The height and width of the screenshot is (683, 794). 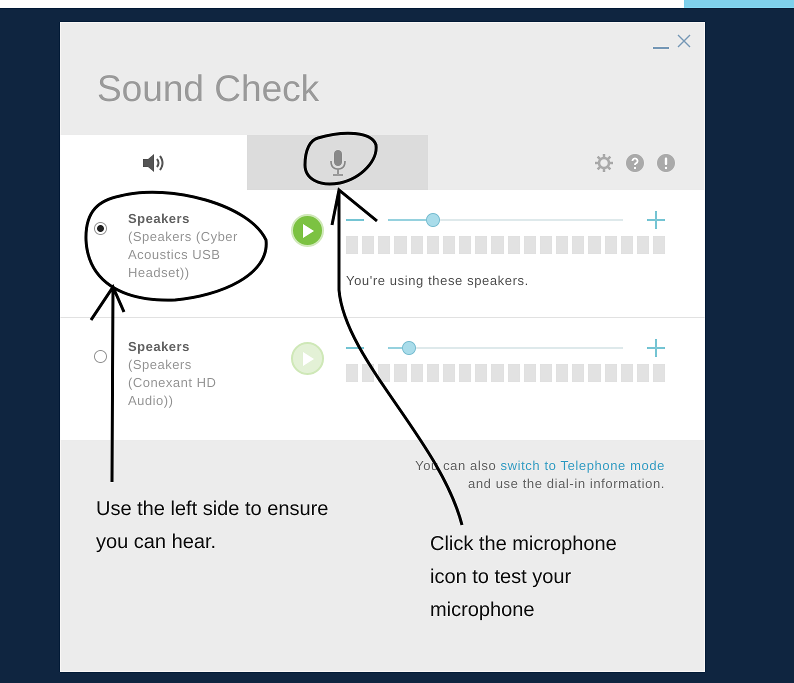 I want to click on device-description: (Speakers (Cyber Acoustics USB Headset)), so click(x=183, y=255).